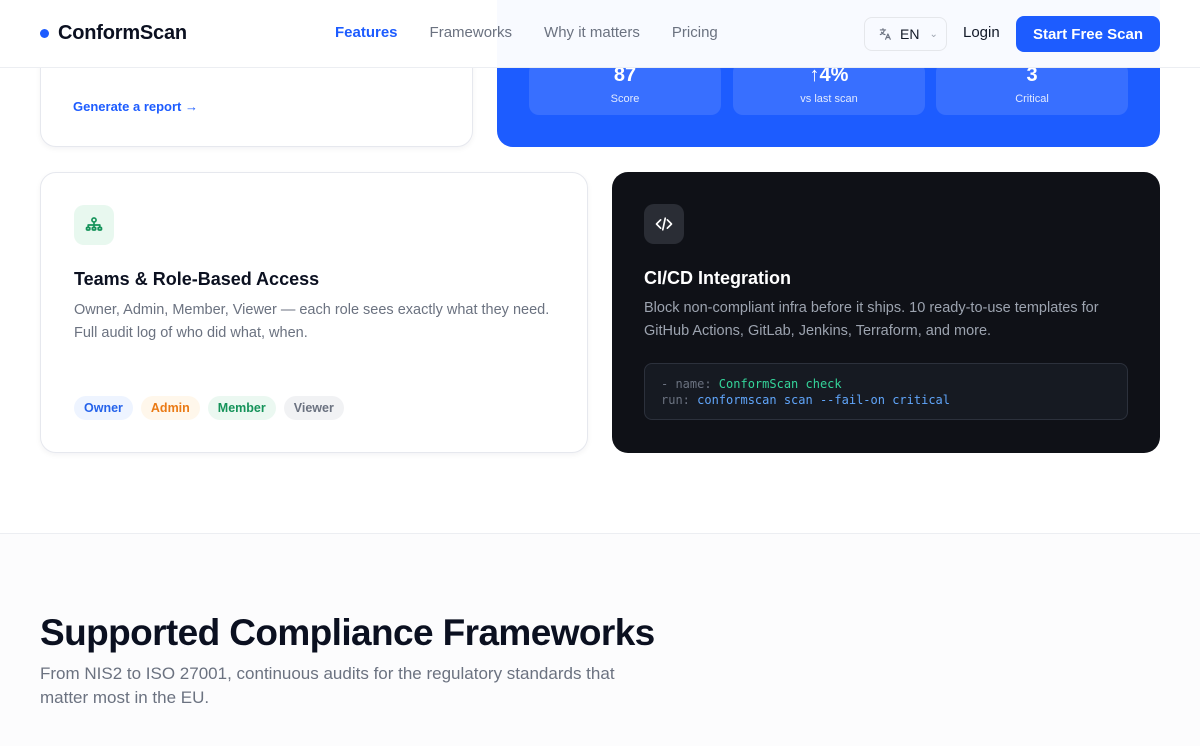  What do you see at coordinates (780, 384) in the screenshot?
I see `code-value: ConformScan check` at bounding box center [780, 384].